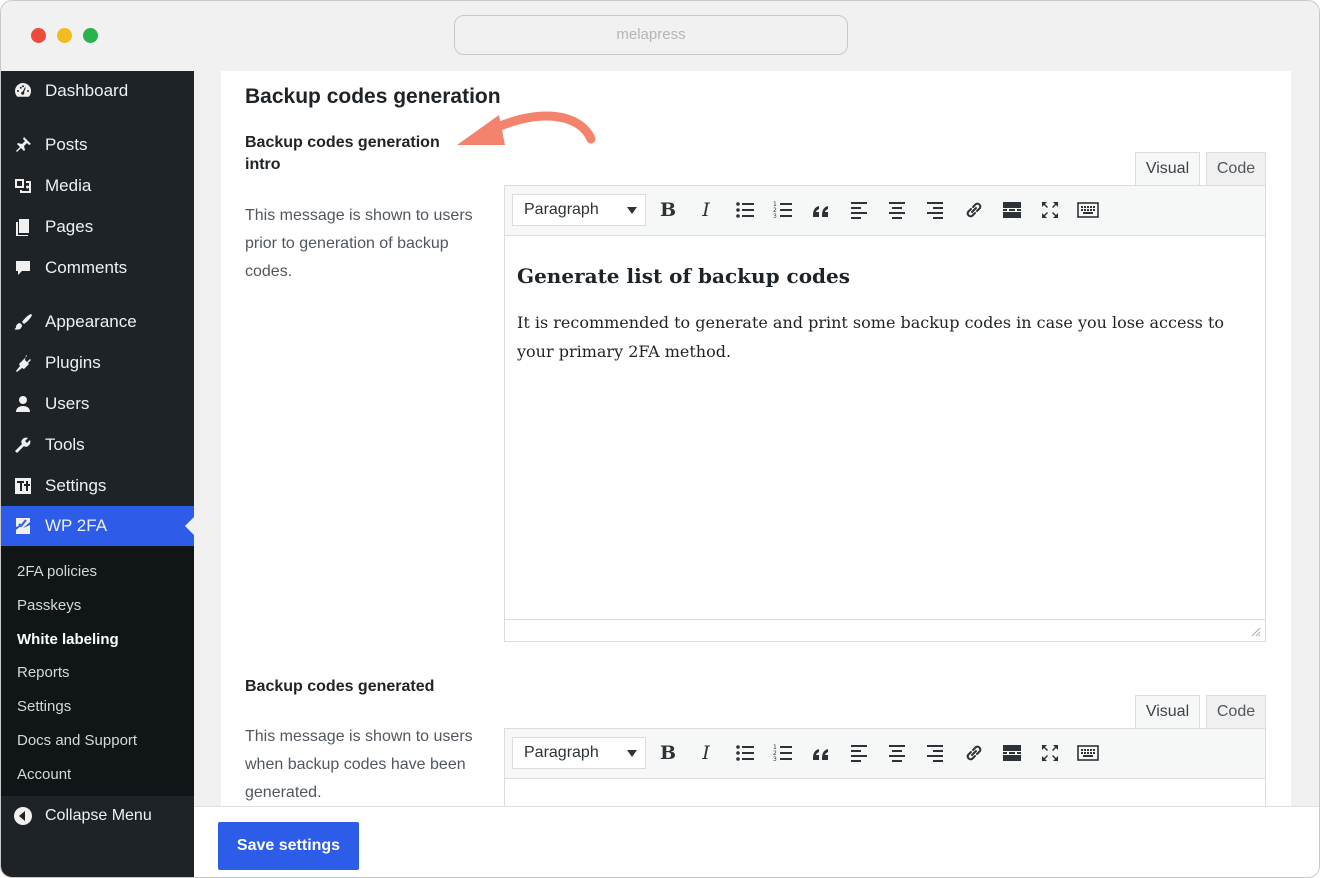 The height and width of the screenshot is (878, 1320). Describe the element at coordinates (66, 144) in the screenshot. I see `sidebar-item-label: Posts` at that location.